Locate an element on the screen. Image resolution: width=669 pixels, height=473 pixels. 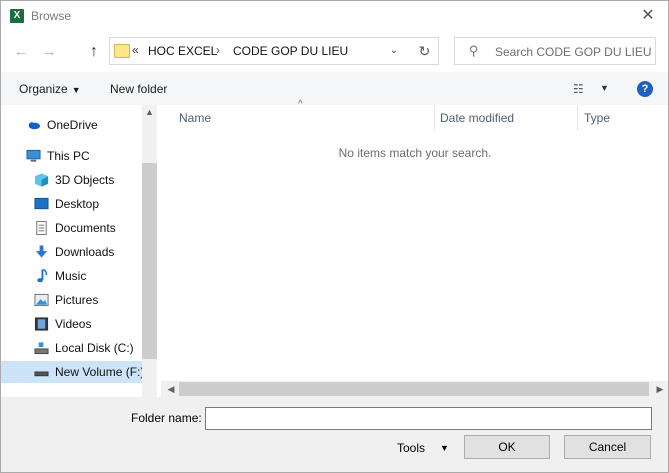
desktop-icon is located at coordinates (41, 203).